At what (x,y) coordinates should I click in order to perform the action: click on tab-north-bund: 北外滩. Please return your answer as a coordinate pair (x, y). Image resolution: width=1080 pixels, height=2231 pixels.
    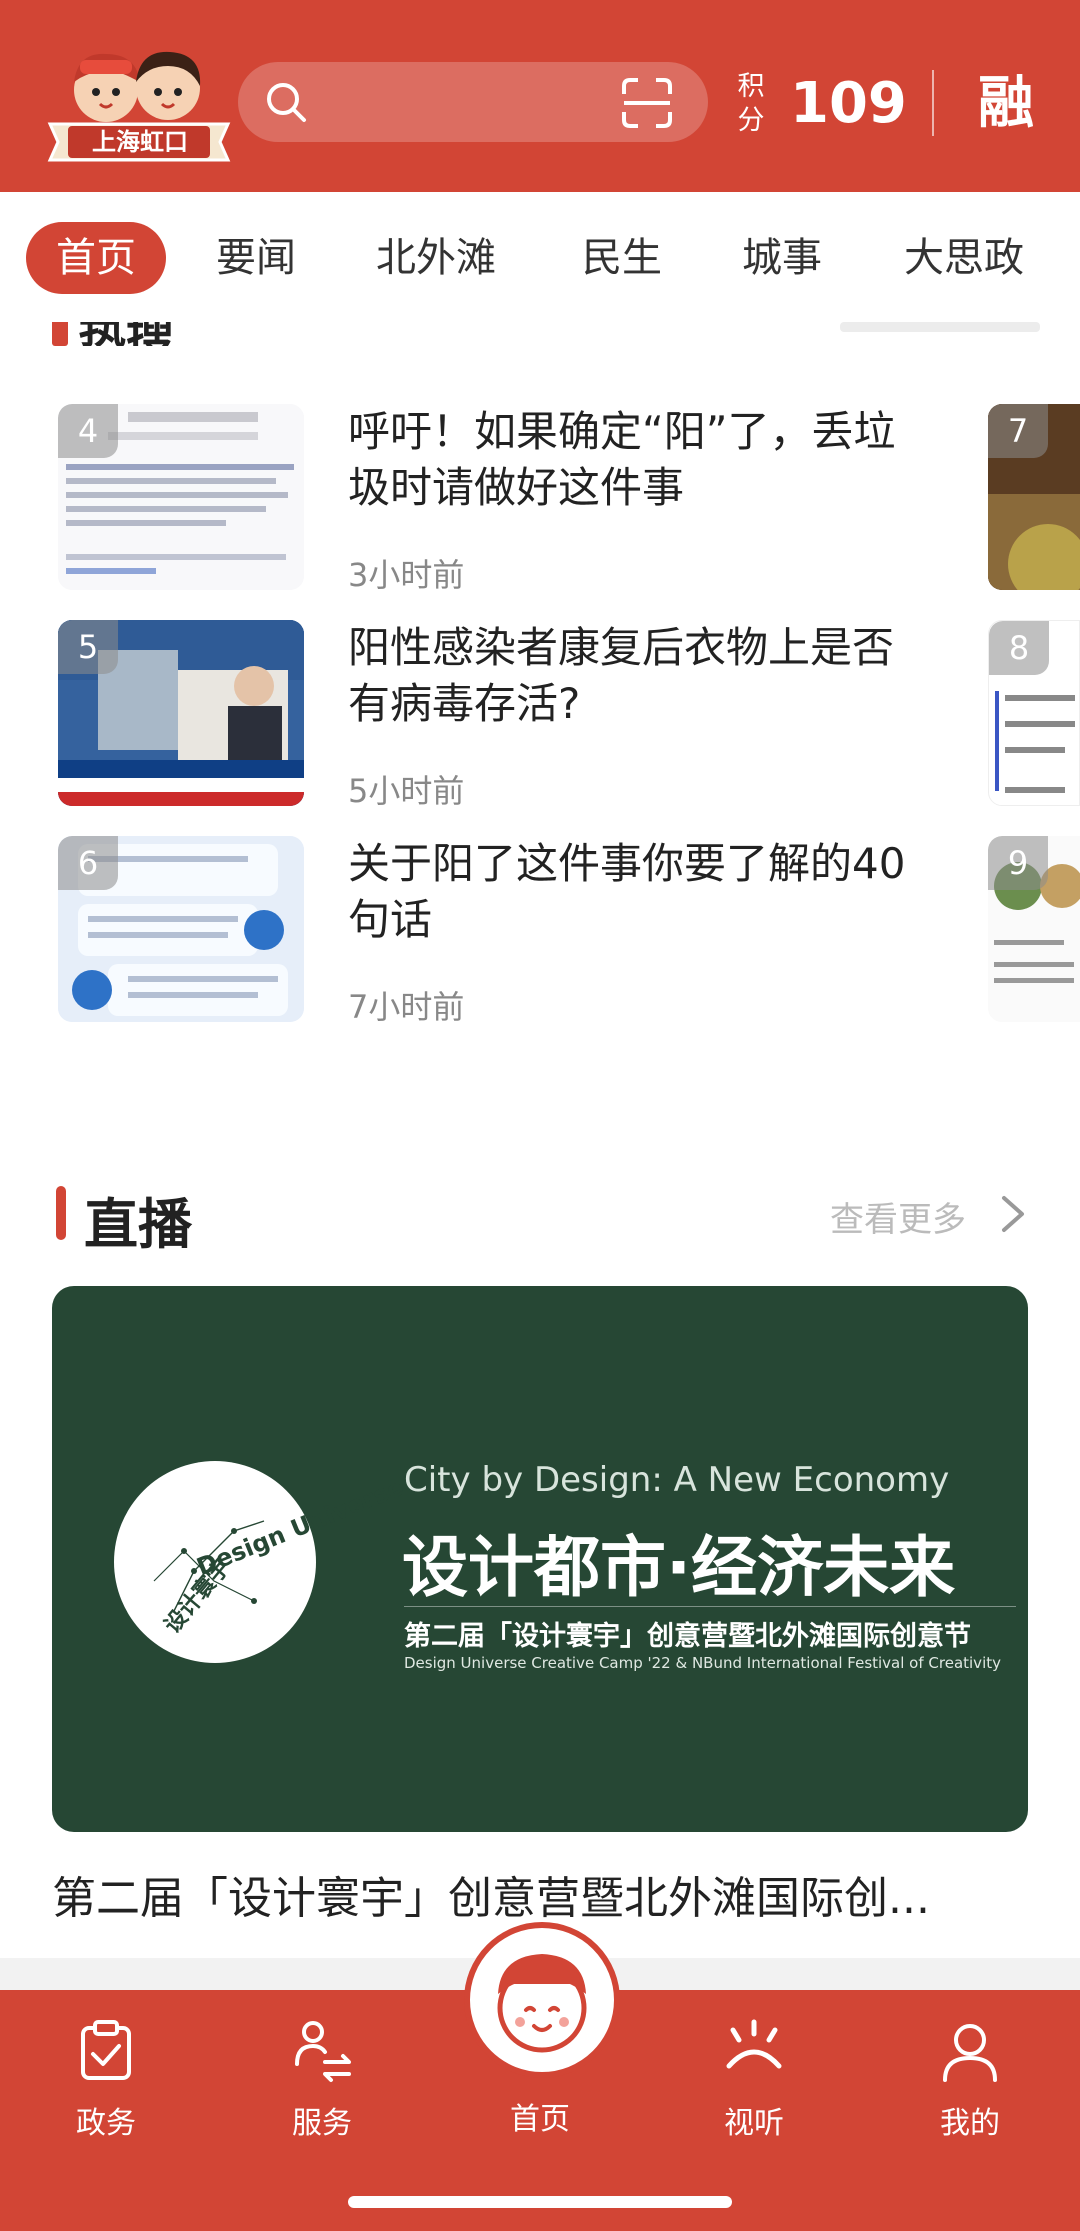
    Looking at the image, I should click on (436, 258).